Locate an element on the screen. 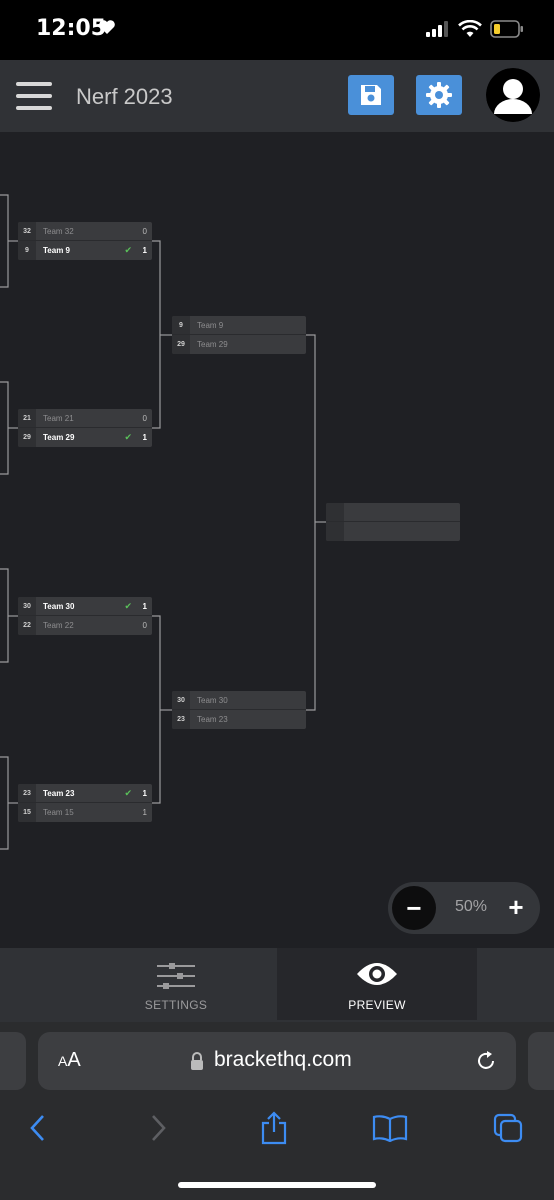 The width and height of the screenshot is (554, 1200). user-icon is located at coordinates (513, 95).